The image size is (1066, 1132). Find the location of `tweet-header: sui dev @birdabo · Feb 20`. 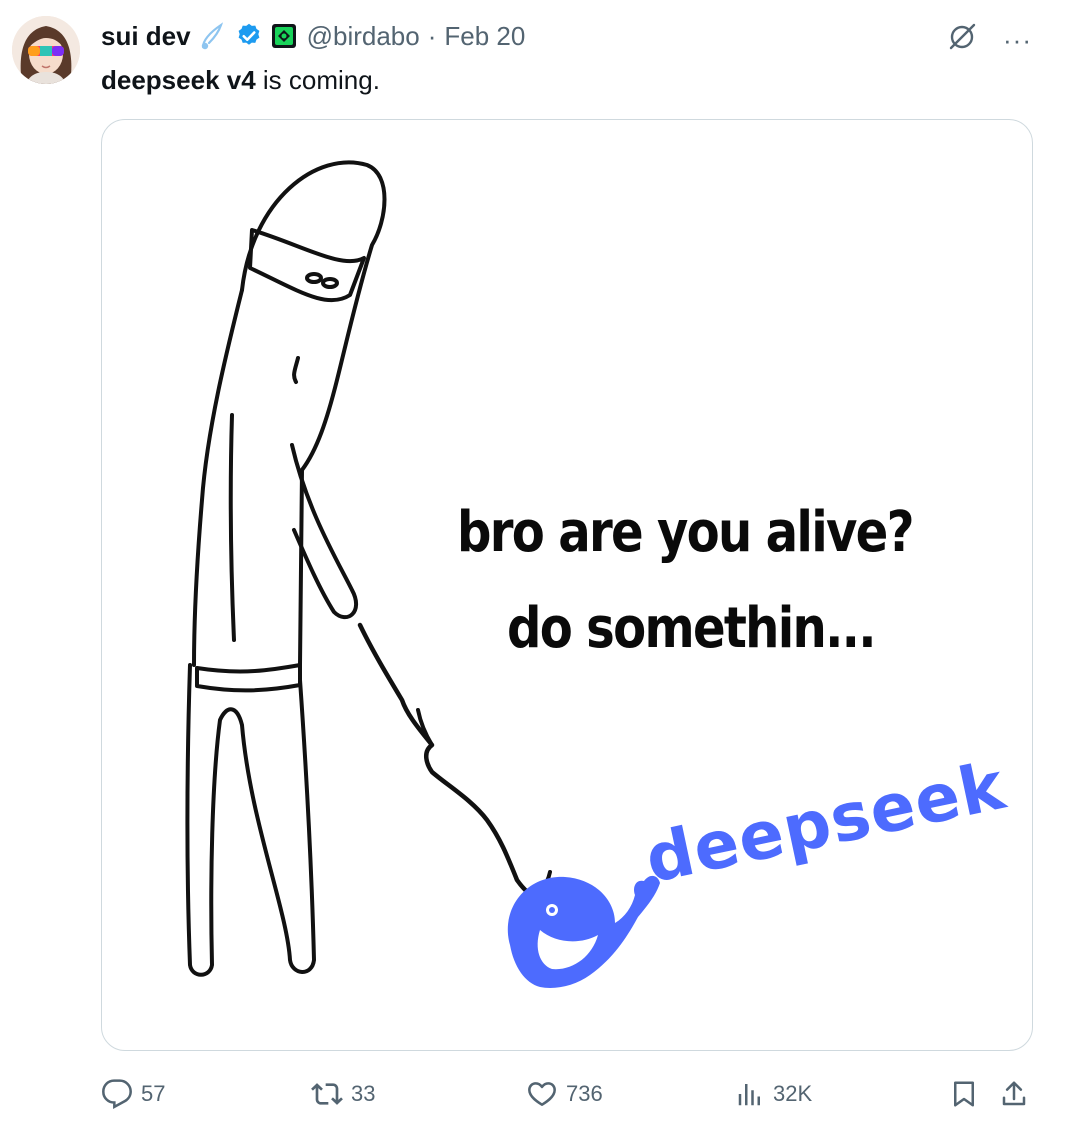

tweet-header: sui dev @birdabo · Feb 20 is located at coordinates (313, 36).